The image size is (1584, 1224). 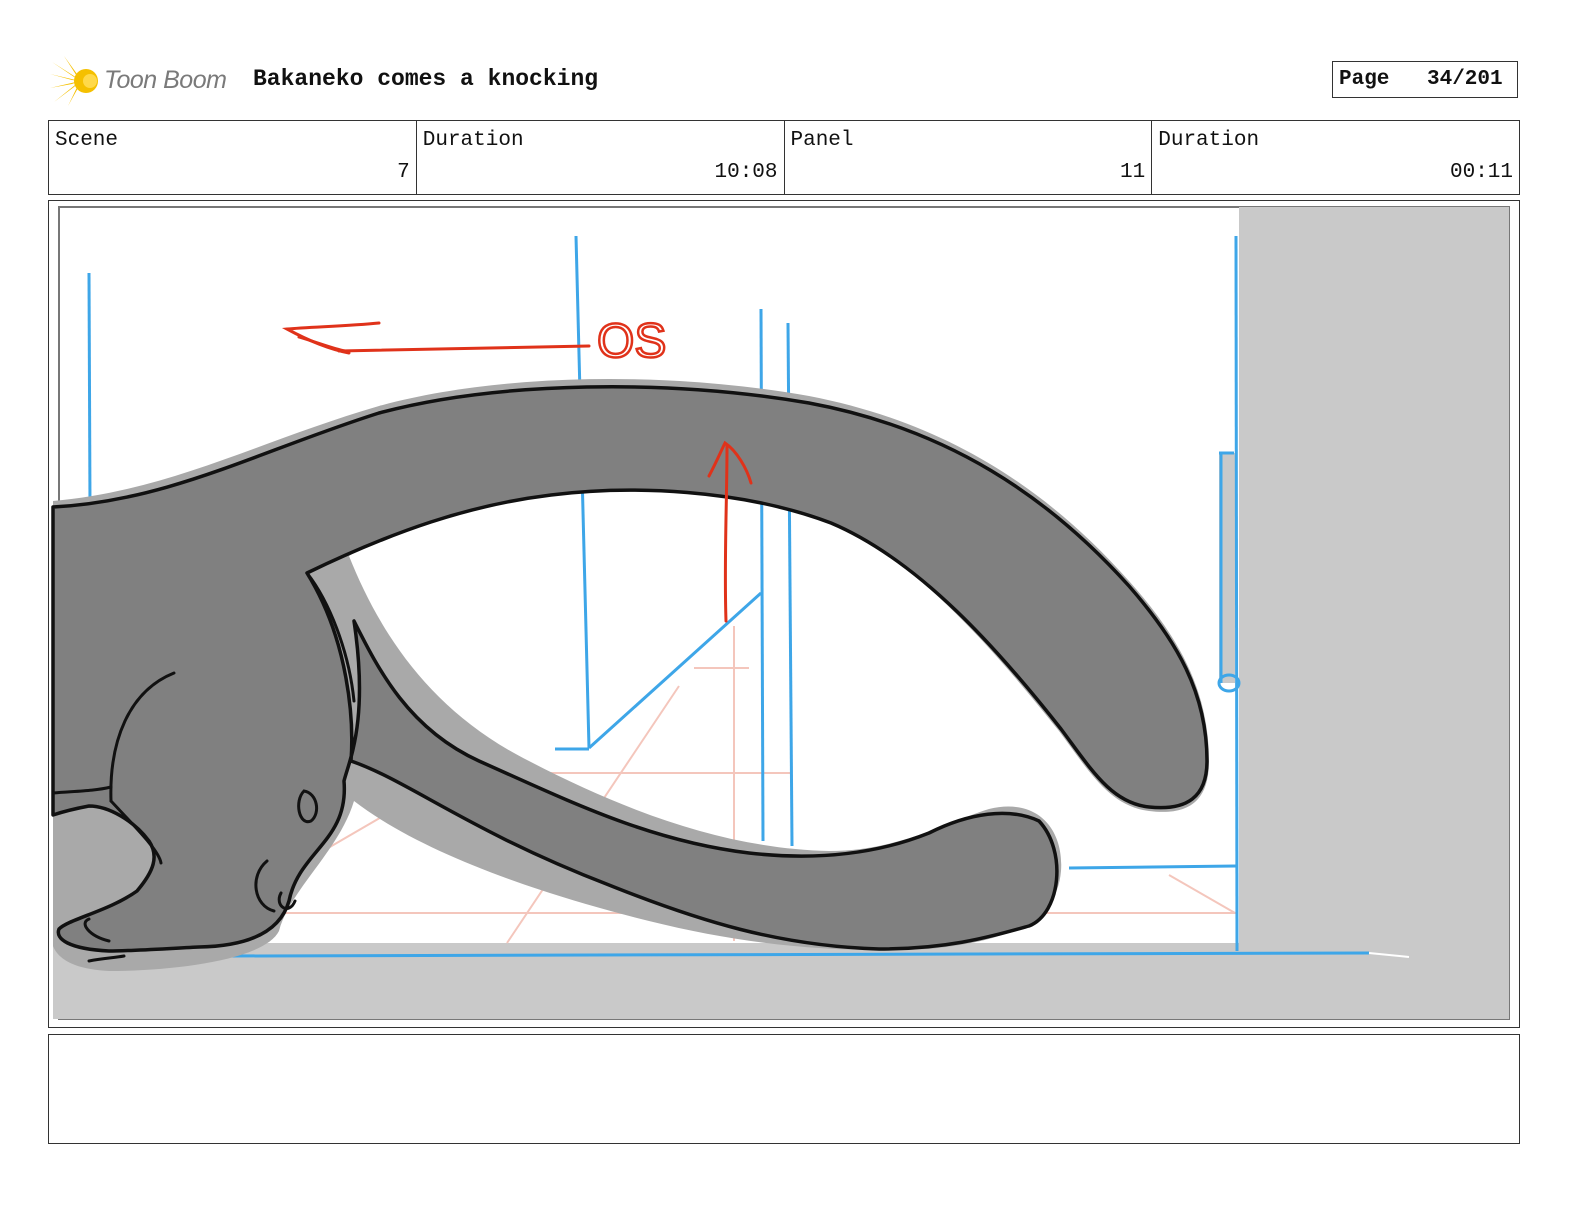 What do you see at coordinates (74, 81) in the screenshot?
I see `starburst-icon` at bounding box center [74, 81].